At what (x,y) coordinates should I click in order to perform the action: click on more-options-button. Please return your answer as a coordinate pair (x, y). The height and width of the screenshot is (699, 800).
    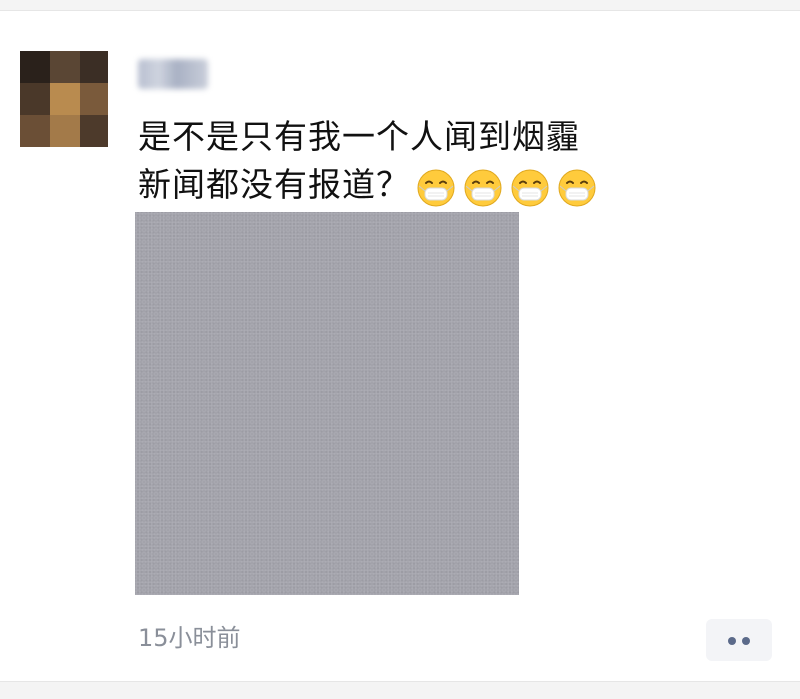
    Looking at the image, I should click on (739, 640).